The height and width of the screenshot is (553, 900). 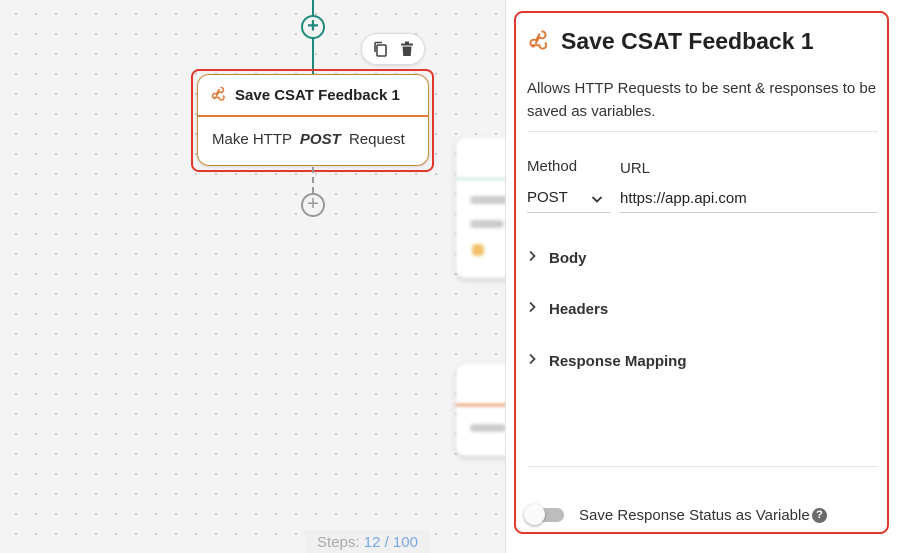 I want to click on section-body: Body, so click(x=557, y=258).